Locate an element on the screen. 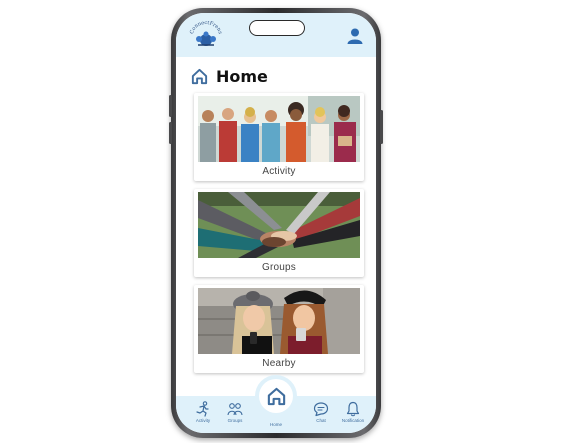 Image resolution: width=563 pixels, height=443 pixels. app-logo: ConnectFrens is located at coordinates (206, 33).